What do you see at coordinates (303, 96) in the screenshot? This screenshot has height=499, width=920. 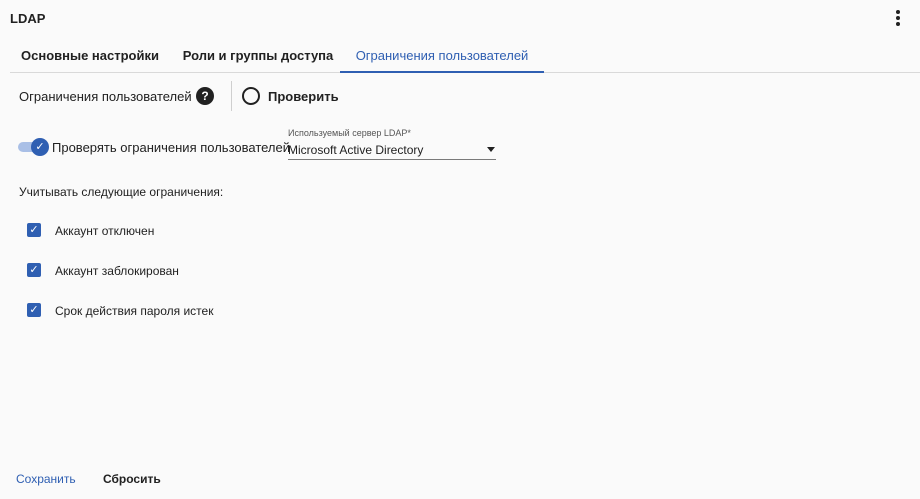 I see `check-button-label: Проверить` at bounding box center [303, 96].